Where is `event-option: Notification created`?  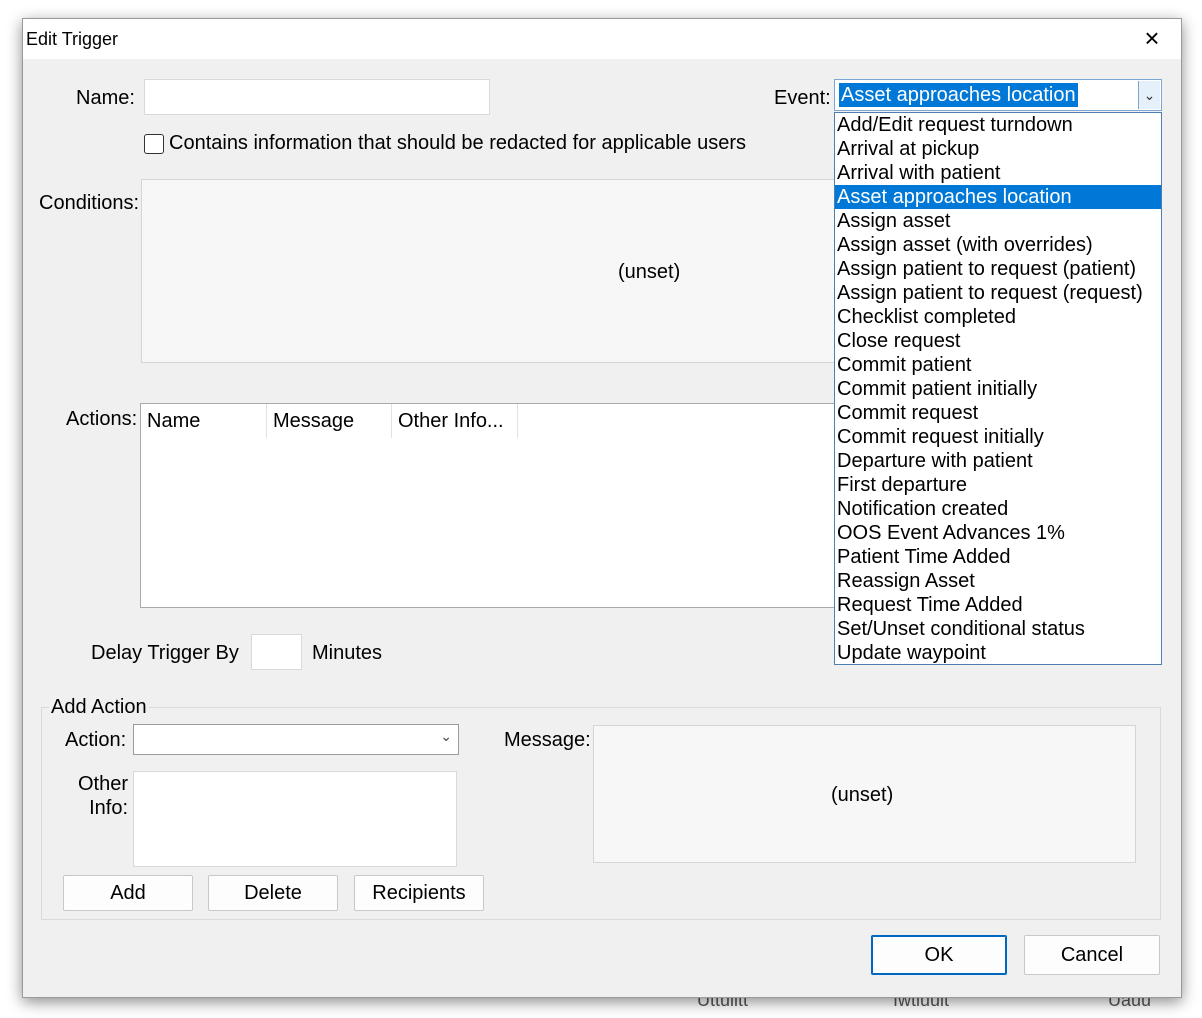 event-option: Notification created is located at coordinates (998, 509).